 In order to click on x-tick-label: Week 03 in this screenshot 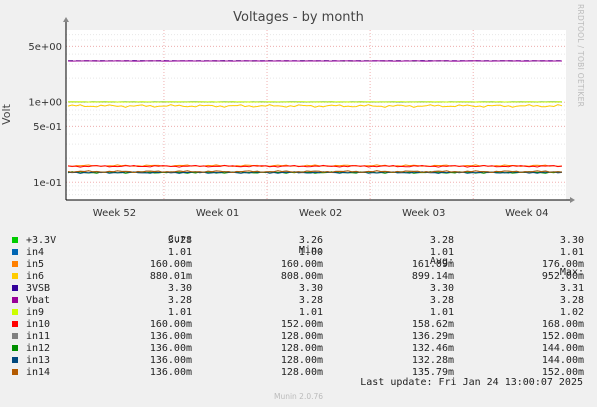, I will do `click(423, 213)`.